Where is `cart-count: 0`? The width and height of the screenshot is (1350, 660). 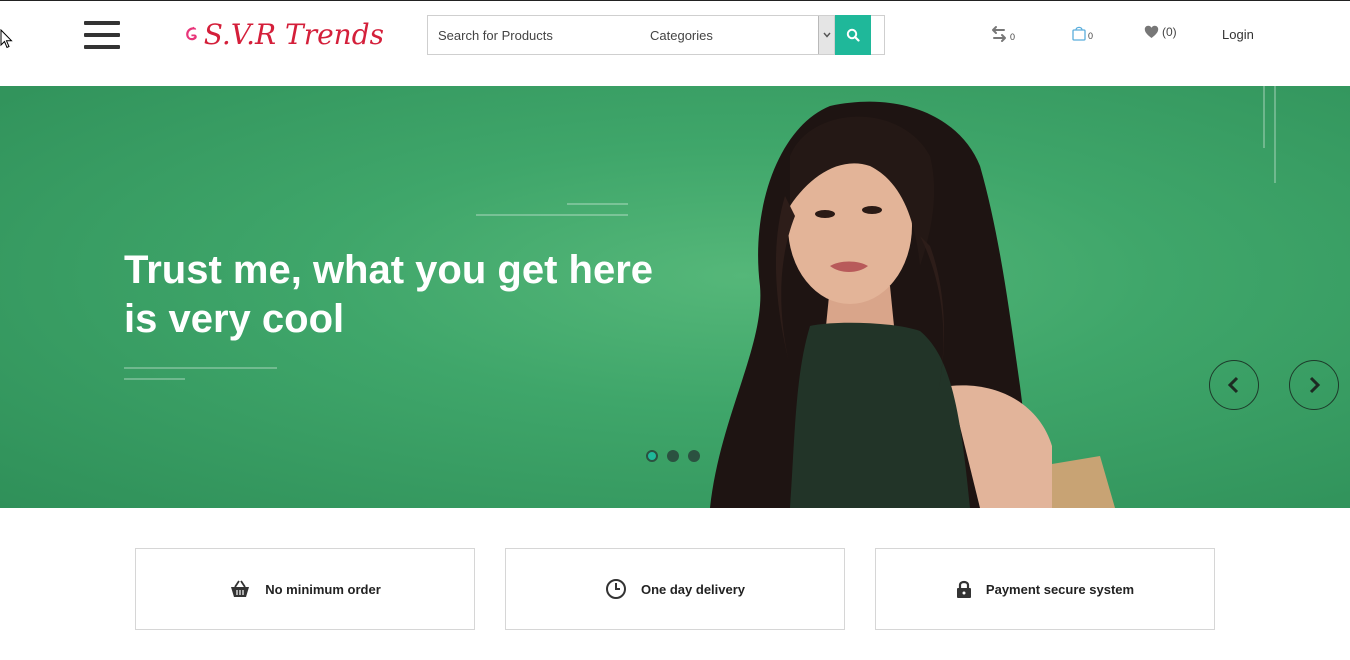 cart-count: 0 is located at coordinates (1091, 36).